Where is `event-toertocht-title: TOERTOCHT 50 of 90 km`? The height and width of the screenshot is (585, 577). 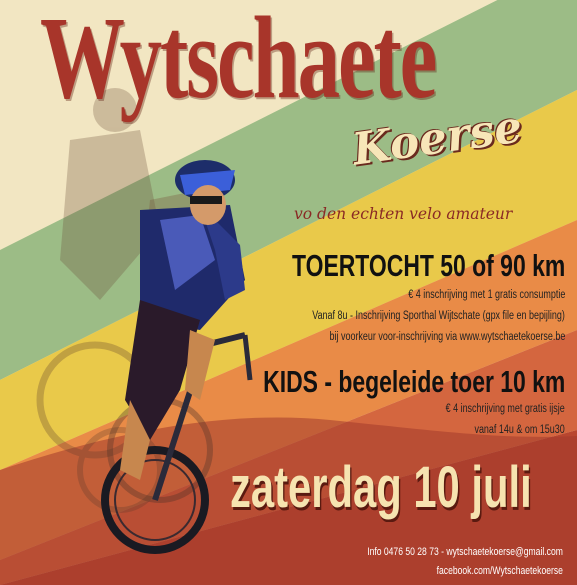 event-toertocht-title: TOERTOCHT 50 of 90 km is located at coordinates (428, 265).